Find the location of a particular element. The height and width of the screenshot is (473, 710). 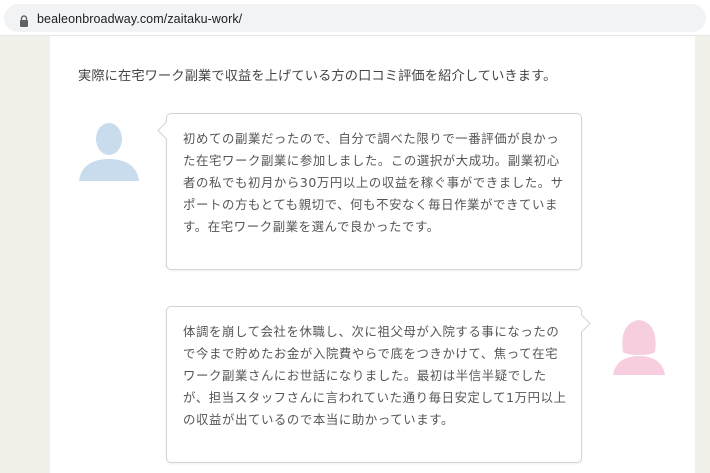

browser-address-bar: bealeonbroadway.com/zaitaku-work/ is located at coordinates (355, 18).